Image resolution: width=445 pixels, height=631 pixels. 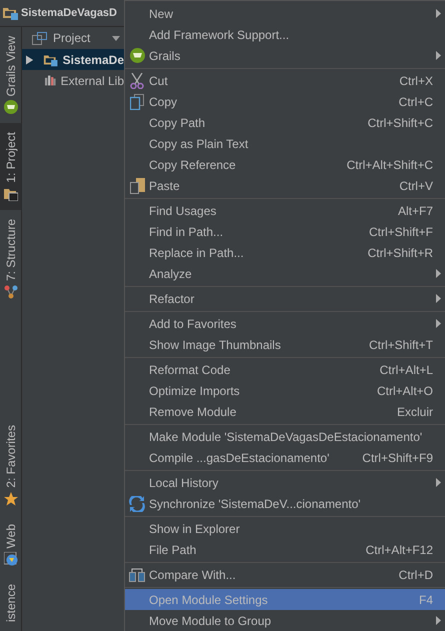 What do you see at coordinates (285, 164) in the screenshot?
I see `menu-item: Copy Reference Ctrl+Alt+Shift+C` at bounding box center [285, 164].